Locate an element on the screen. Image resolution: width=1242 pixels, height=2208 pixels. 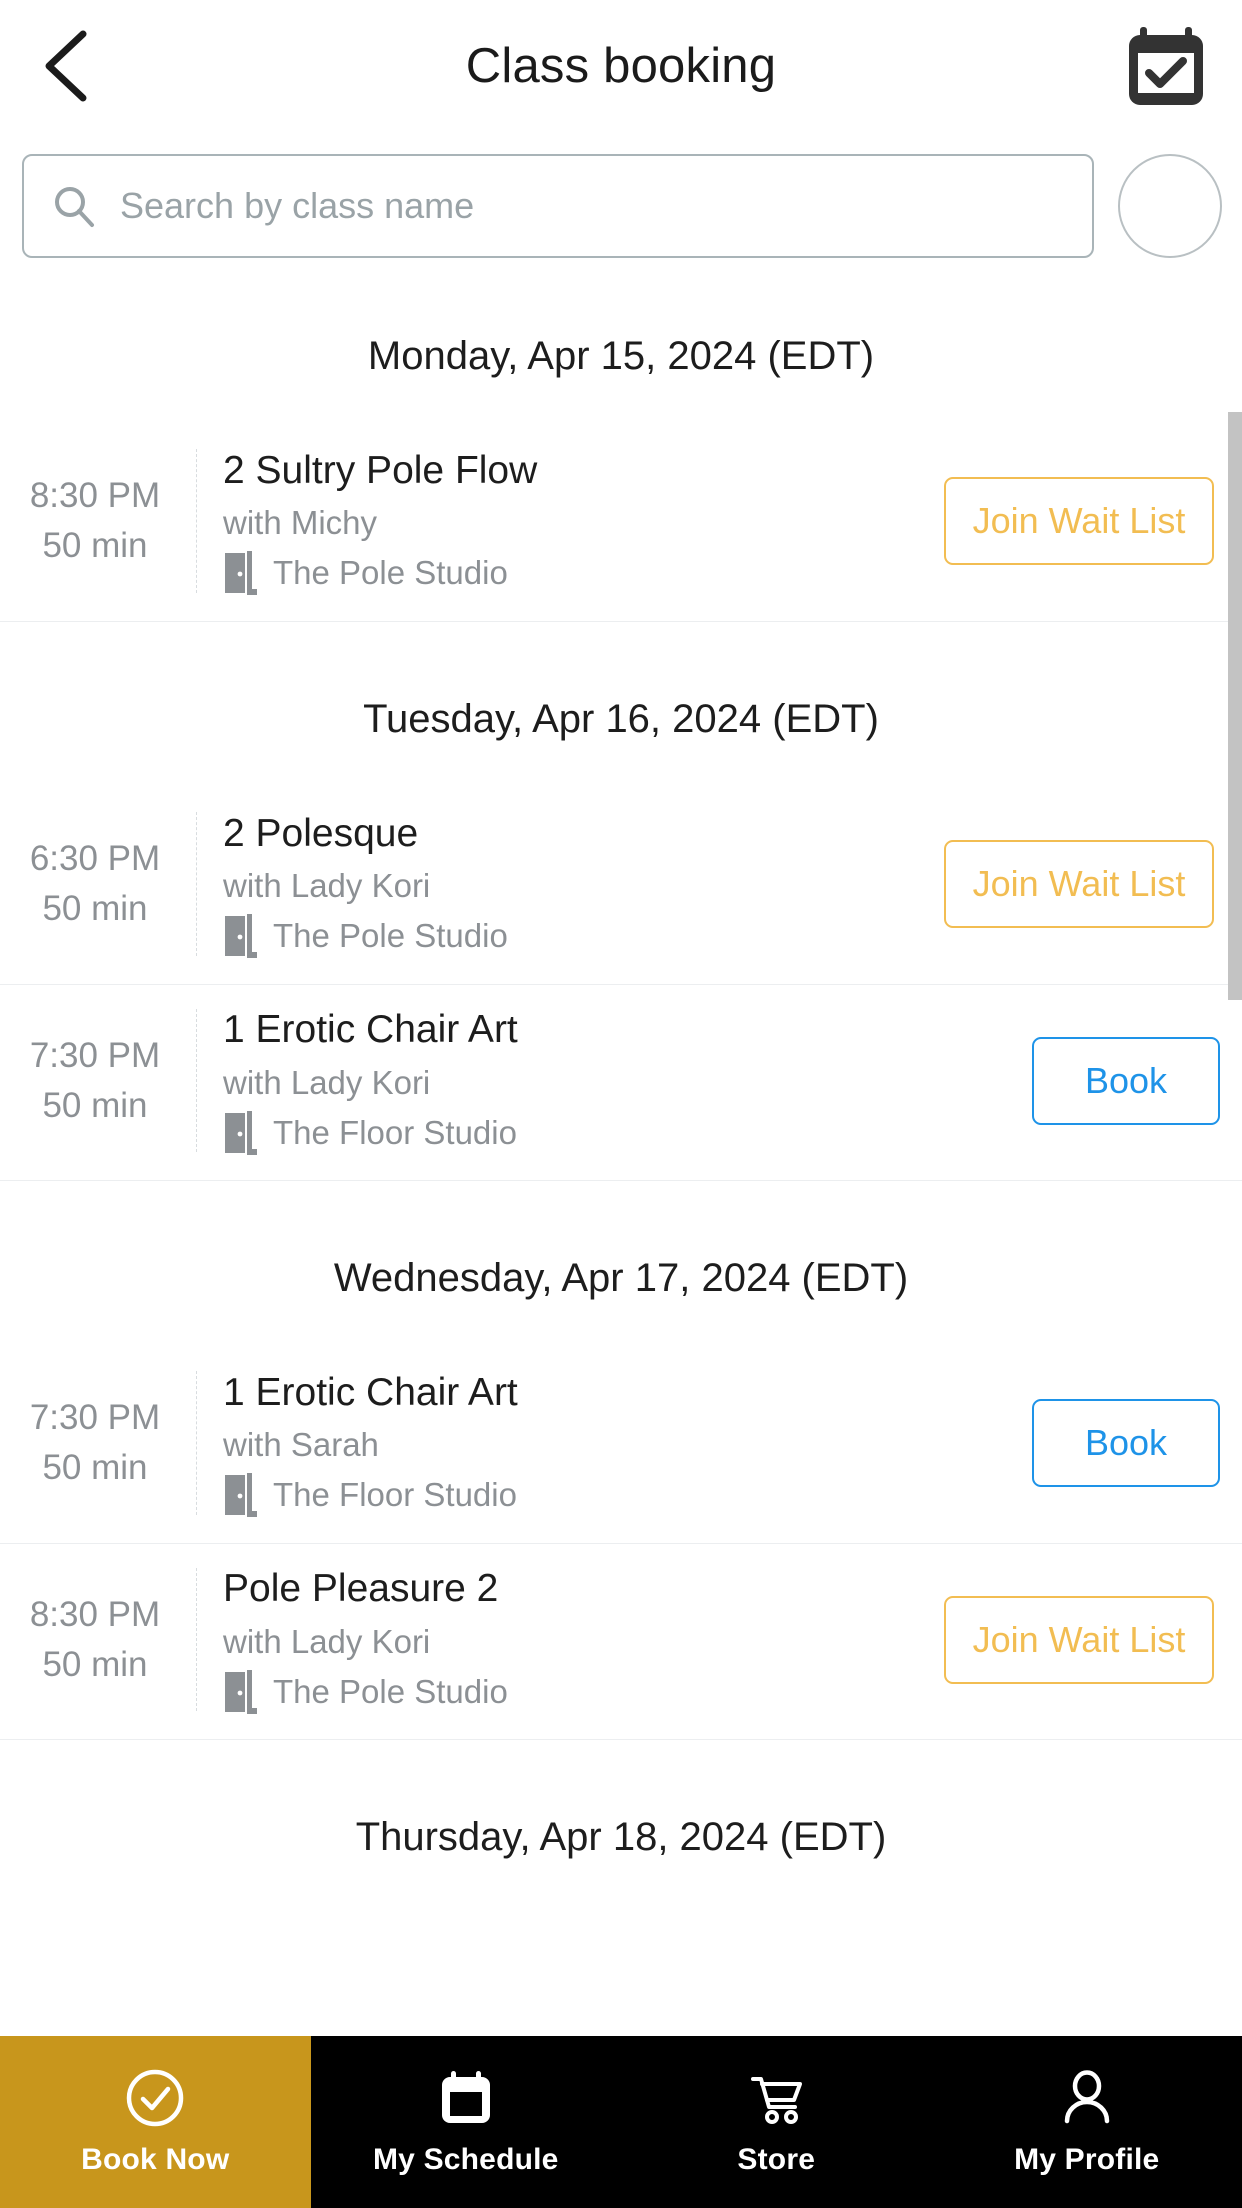
nav-label: My Schedule is located at coordinates (465, 2159).